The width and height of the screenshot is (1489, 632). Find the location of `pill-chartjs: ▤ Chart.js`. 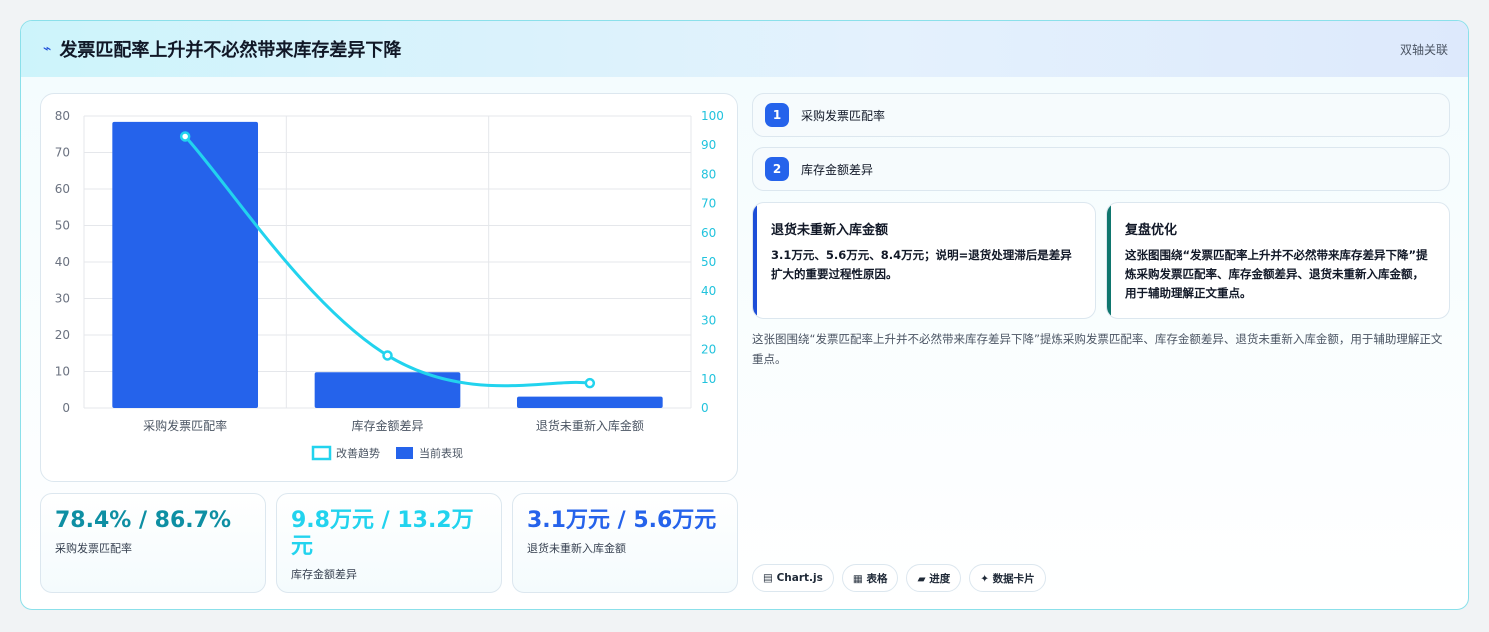

pill-chartjs: ▤ Chart.js is located at coordinates (793, 578).